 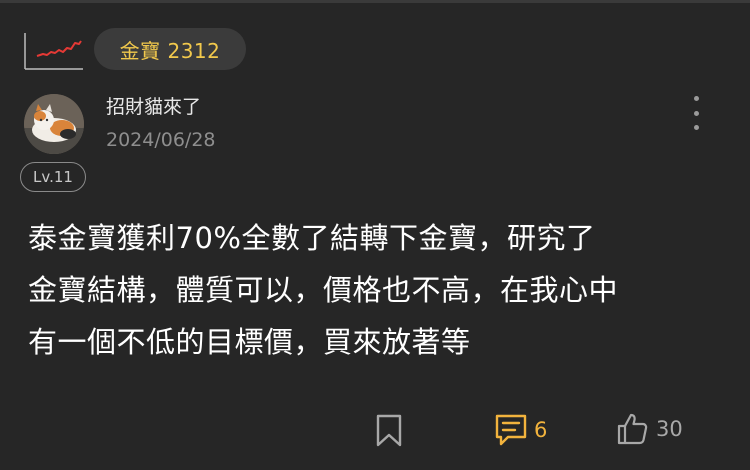 I want to click on author-avatar, so click(x=54, y=124).